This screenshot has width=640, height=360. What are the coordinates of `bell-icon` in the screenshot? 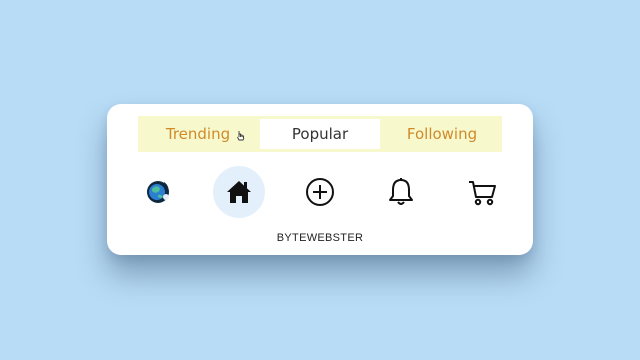 It's located at (401, 191).